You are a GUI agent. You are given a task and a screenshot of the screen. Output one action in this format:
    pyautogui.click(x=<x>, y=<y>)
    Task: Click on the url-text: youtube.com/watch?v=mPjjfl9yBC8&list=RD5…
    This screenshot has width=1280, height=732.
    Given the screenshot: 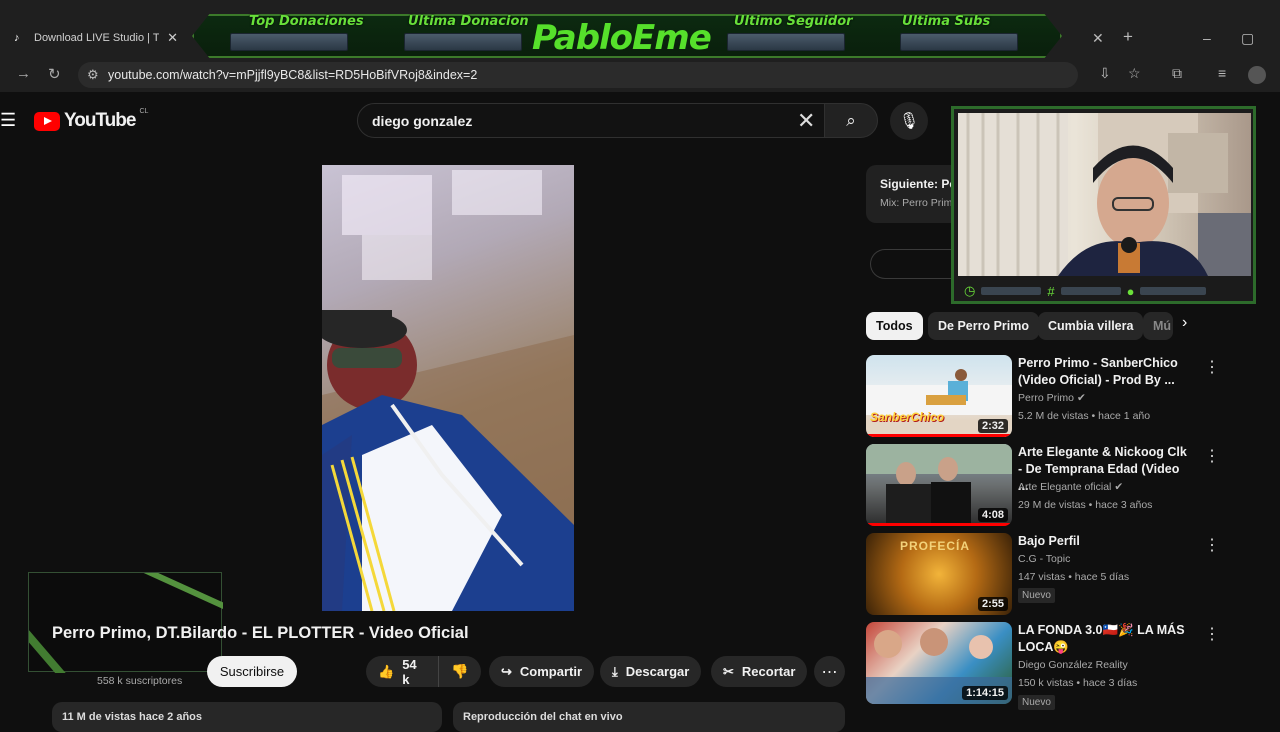 What is the action you would take?
    pyautogui.click(x=293, y=75)
    